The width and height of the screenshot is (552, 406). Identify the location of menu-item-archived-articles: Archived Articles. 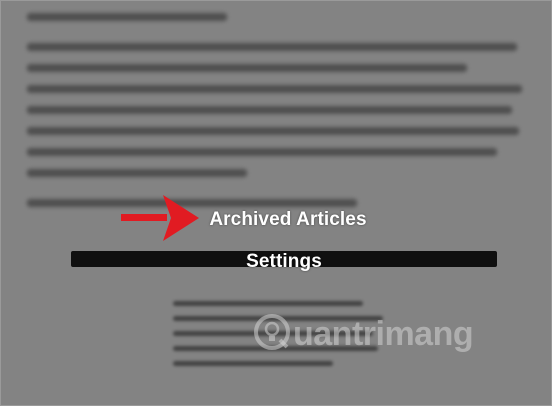
(282, 220).